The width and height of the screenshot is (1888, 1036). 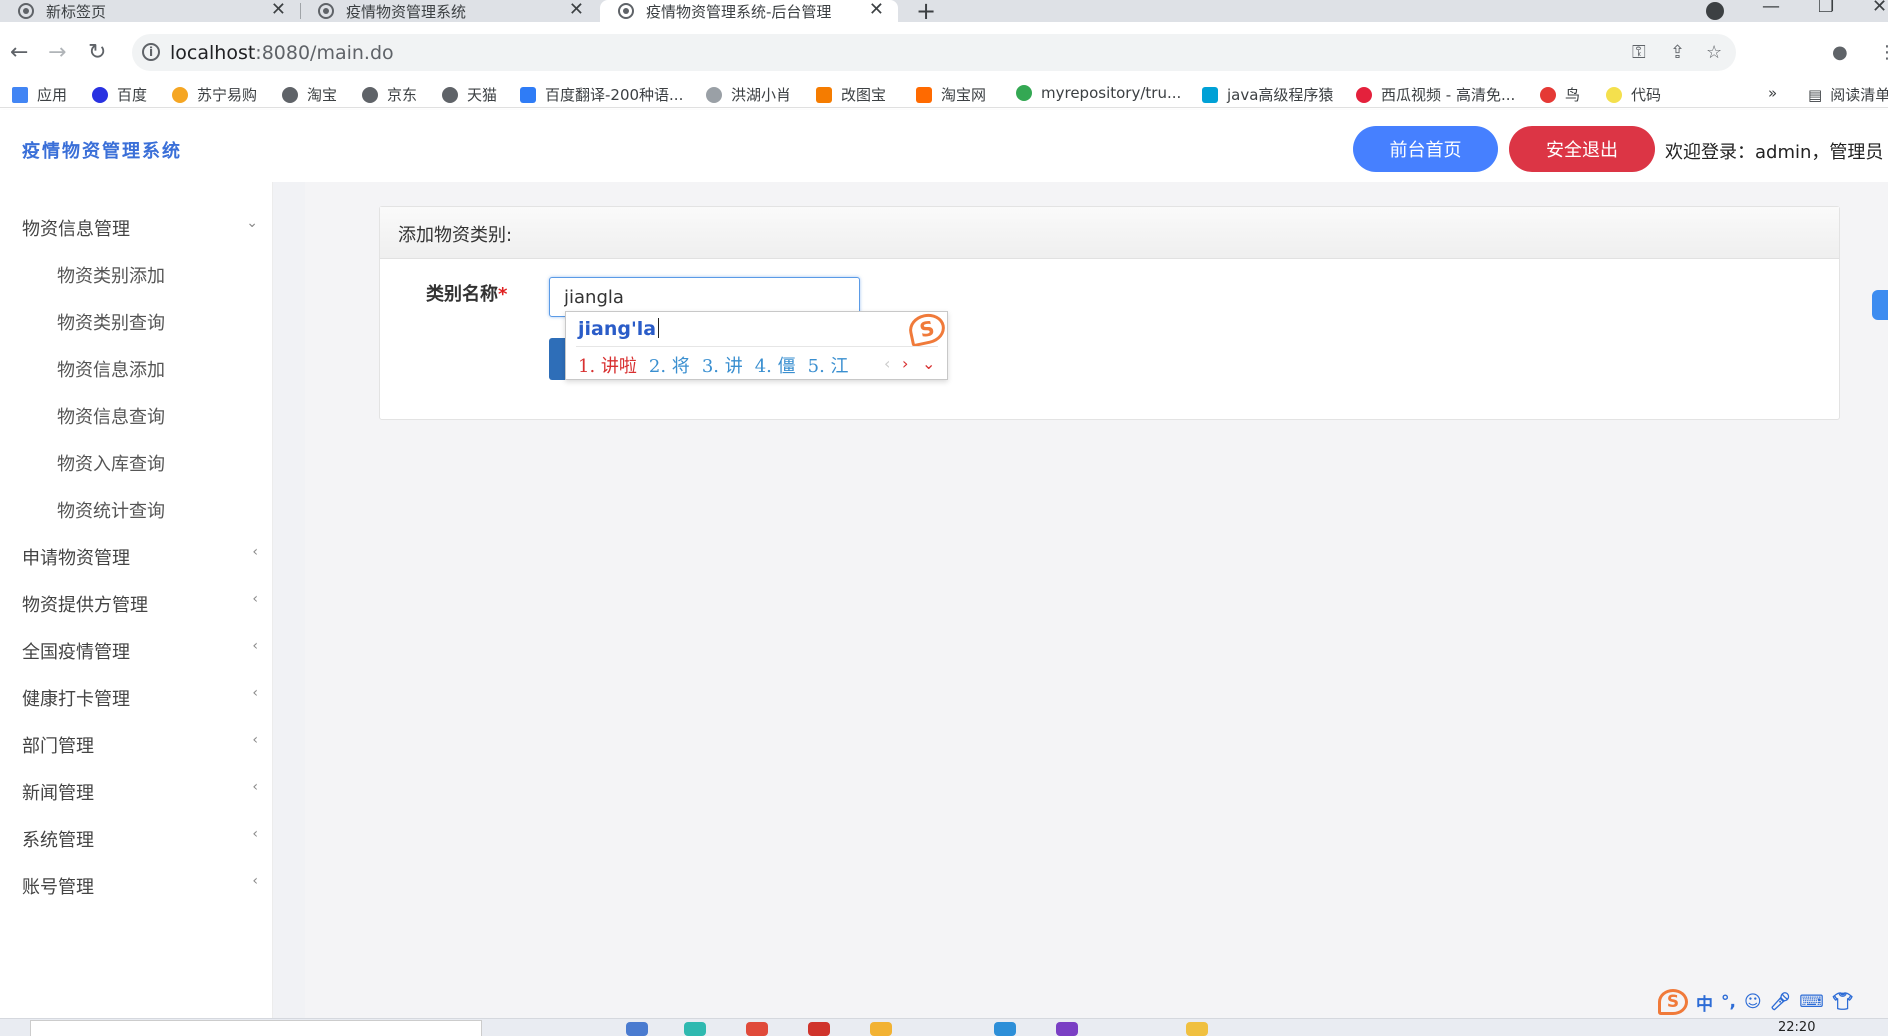 I want to click on ime-emoji-icon: ☺, so click(x=1753, y=1002).